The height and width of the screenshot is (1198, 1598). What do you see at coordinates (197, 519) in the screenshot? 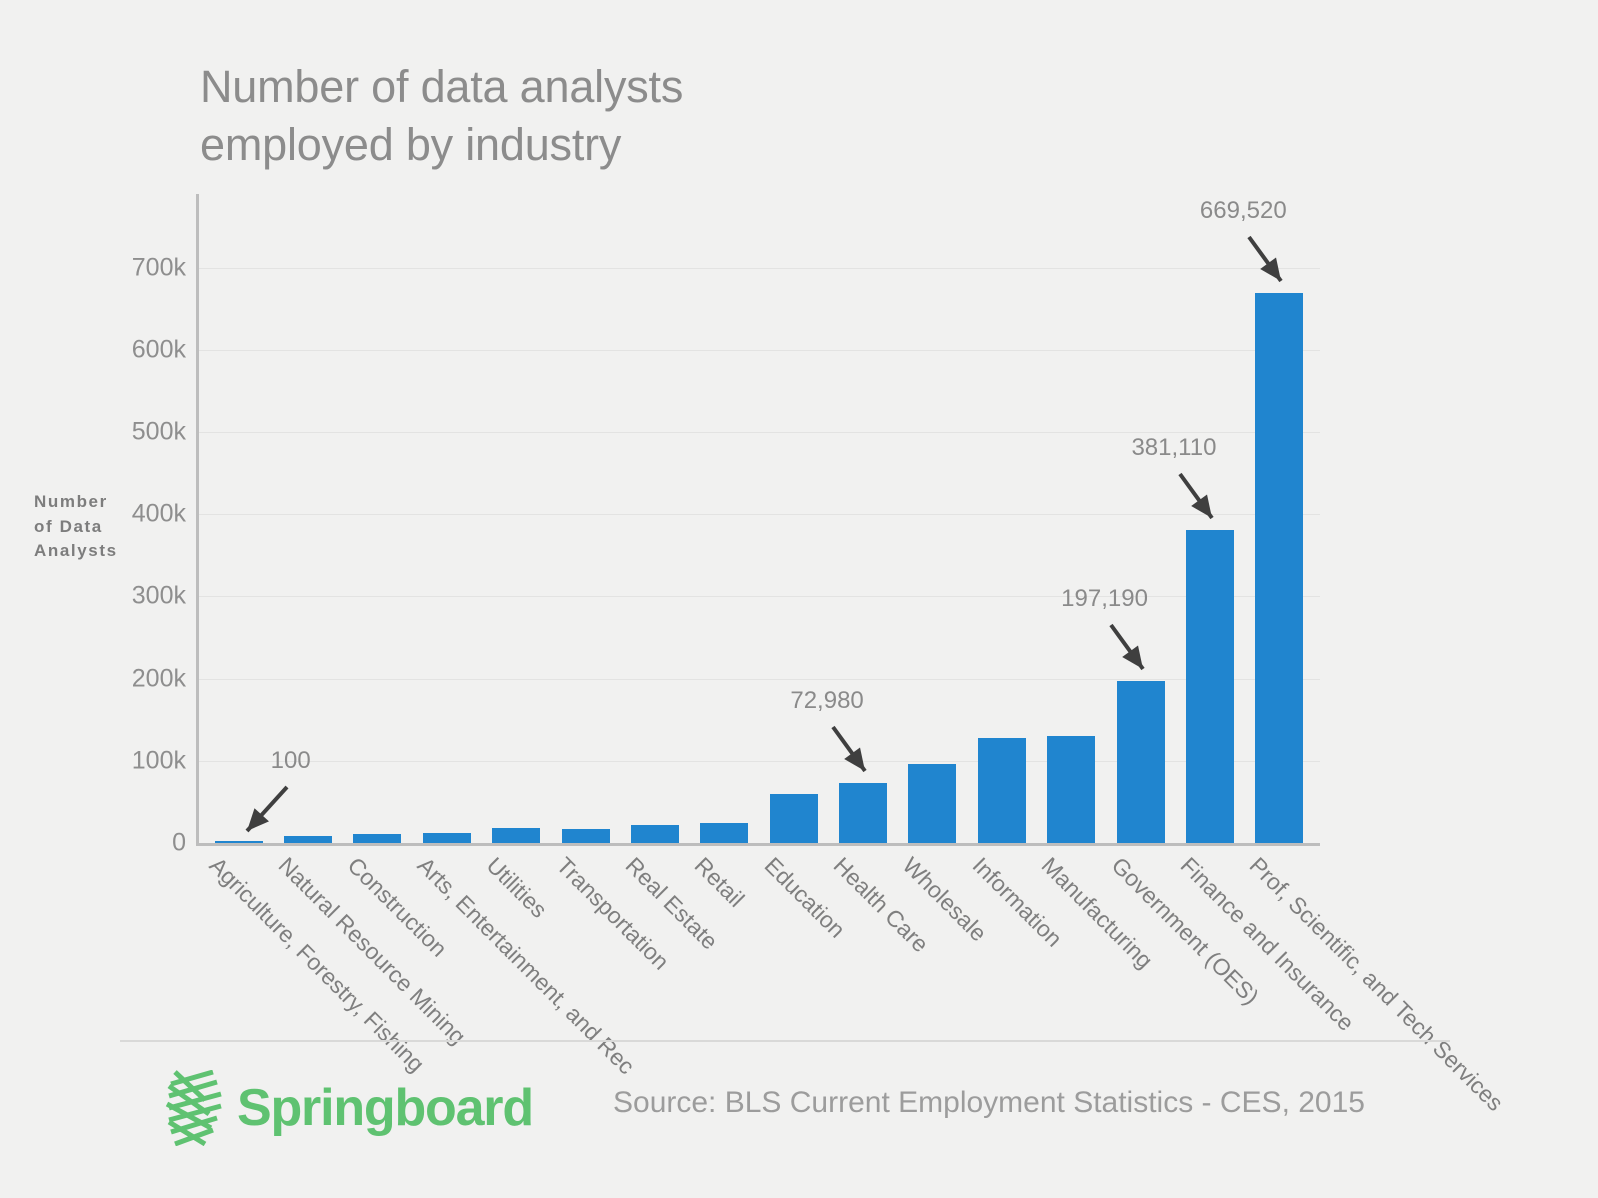
I see `y-axis-line` at bounding box center [197, 519].